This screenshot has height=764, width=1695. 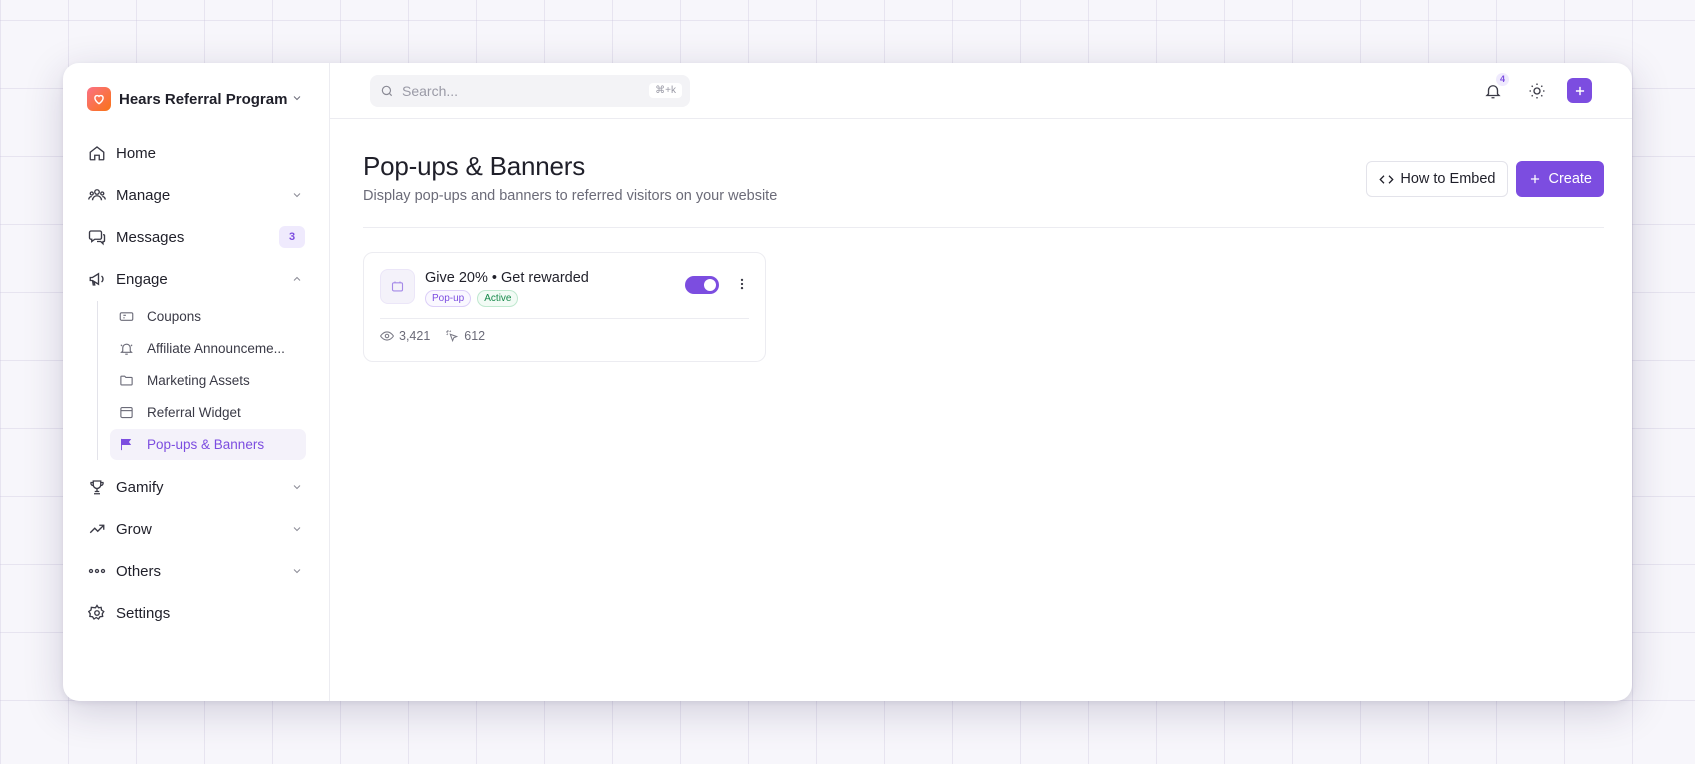 I want to click on clicks-count: 612, so click(x=475, y=336).